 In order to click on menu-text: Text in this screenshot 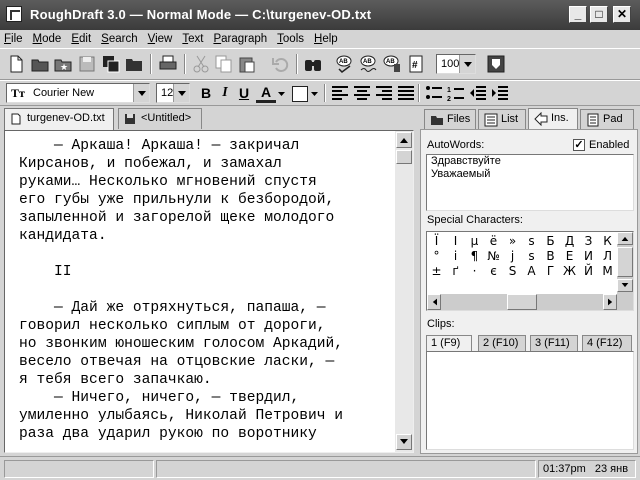, I will do `click(192, 39)`.